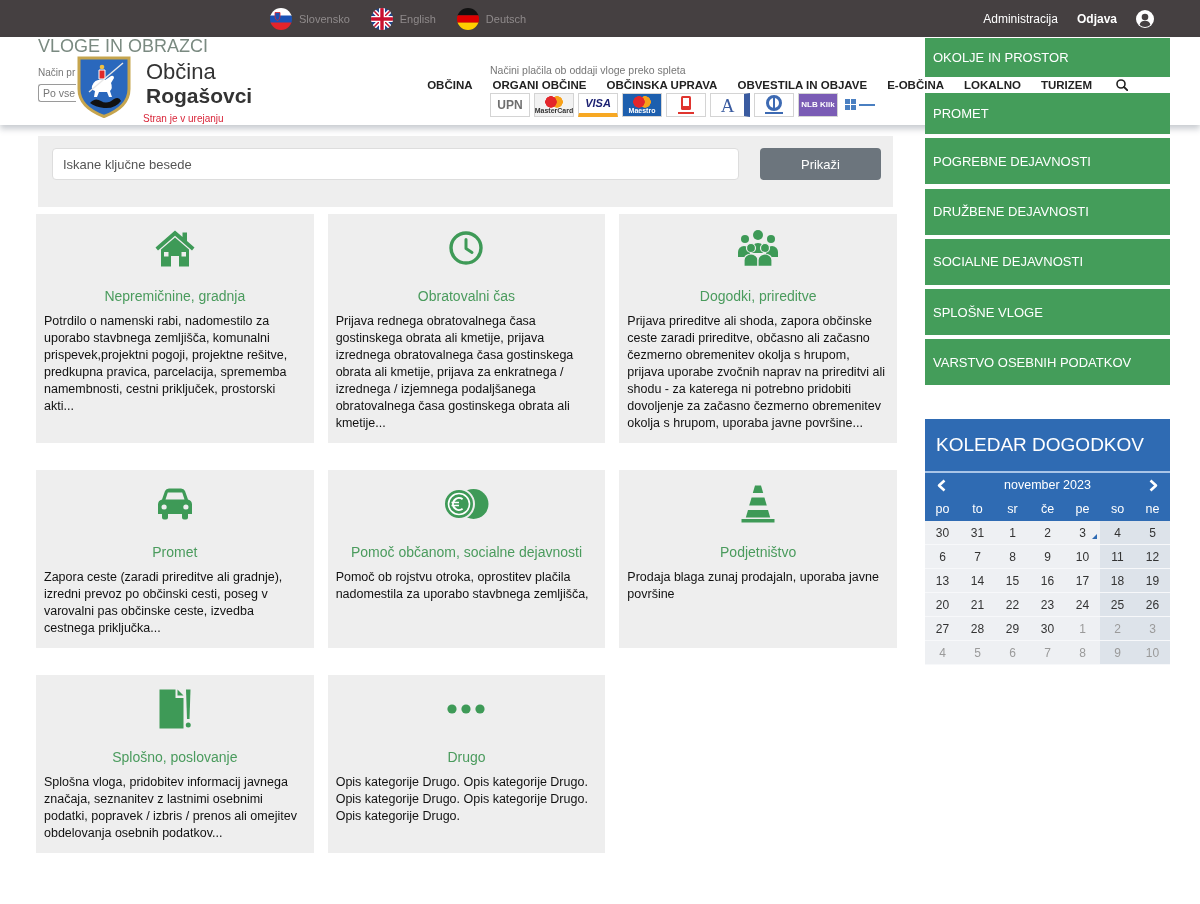  Describe the element at coordinates (1152, 605) in the screenshot. I see `calendar-day: 26` at that location.